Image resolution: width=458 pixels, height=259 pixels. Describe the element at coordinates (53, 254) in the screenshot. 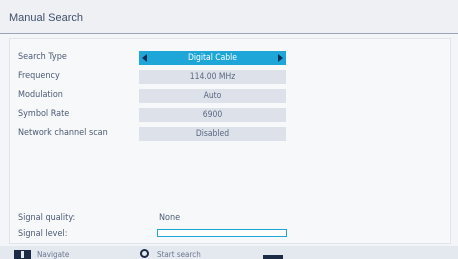

I see `navigate-label: Navigate` at that location.